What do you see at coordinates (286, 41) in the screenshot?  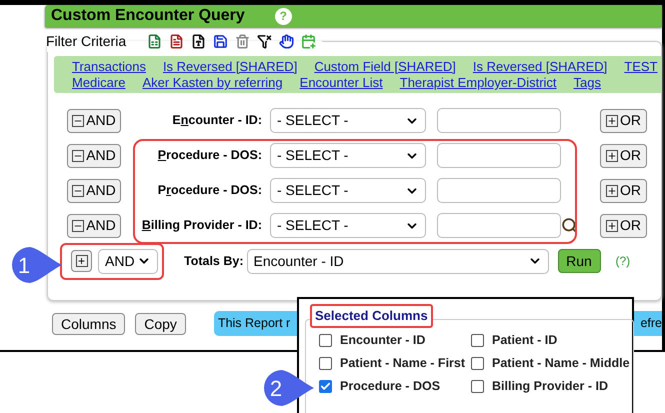 I see `hand-icon` at bounding box center [286, 41].